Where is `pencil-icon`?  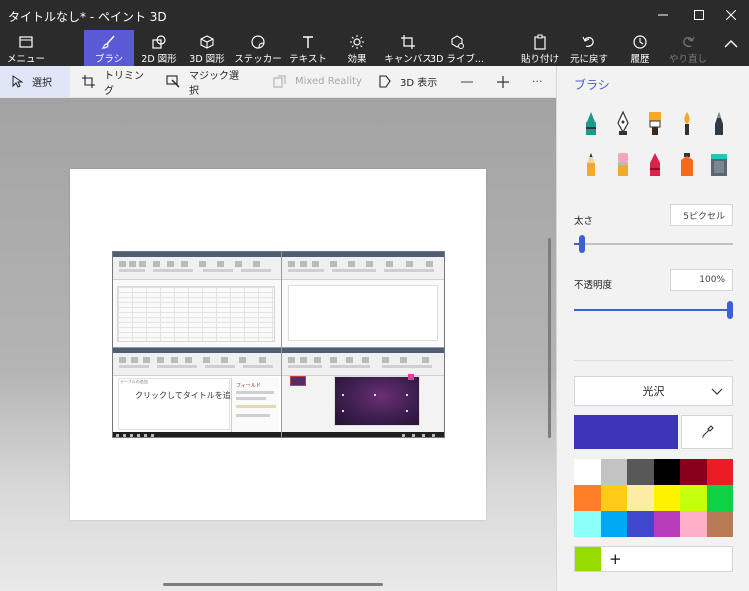
pencil-icon is located at coordinates (591, 164).